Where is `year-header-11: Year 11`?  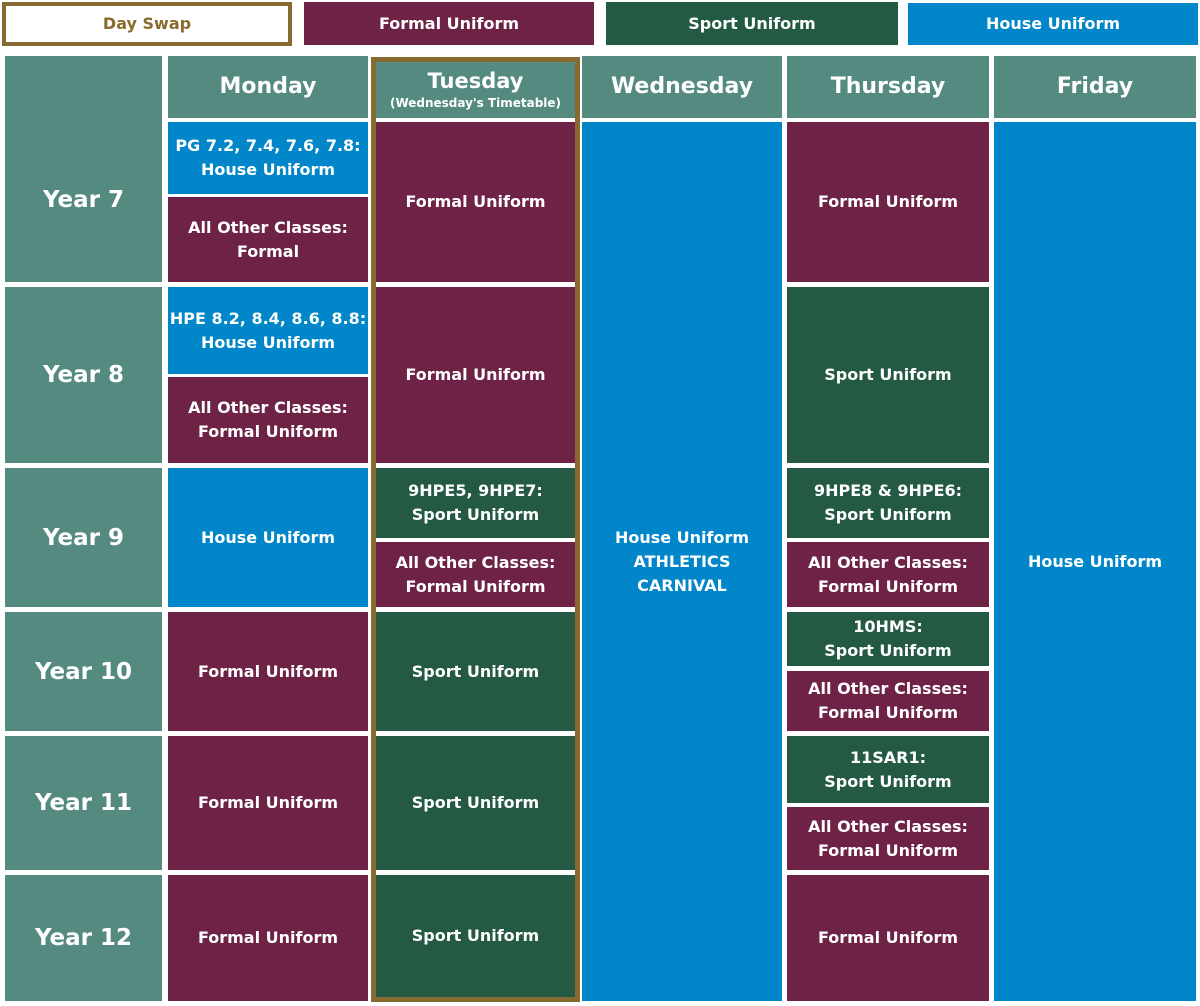 year-header-11: Year 11 is located at coordinates (83, 803).